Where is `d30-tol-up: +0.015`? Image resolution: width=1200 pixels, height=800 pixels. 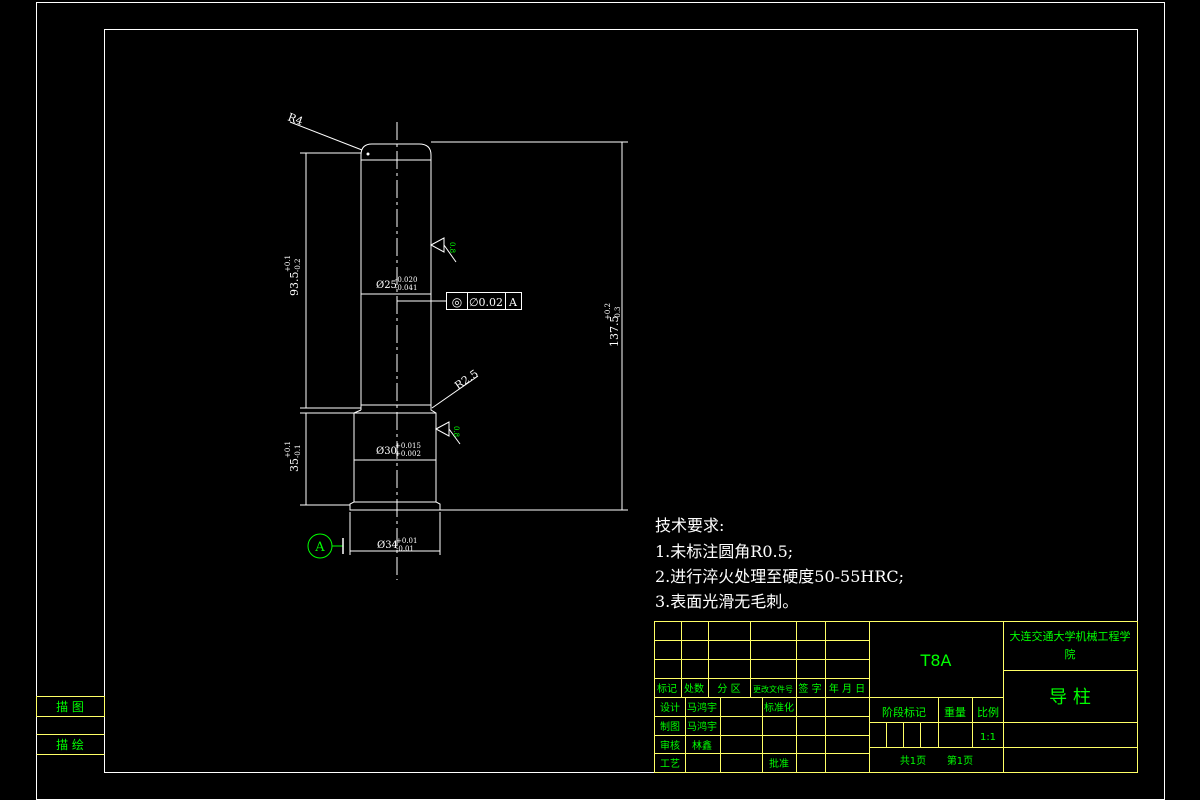 d30-tol-up: +0.015 is located at coordinates (408, 446).